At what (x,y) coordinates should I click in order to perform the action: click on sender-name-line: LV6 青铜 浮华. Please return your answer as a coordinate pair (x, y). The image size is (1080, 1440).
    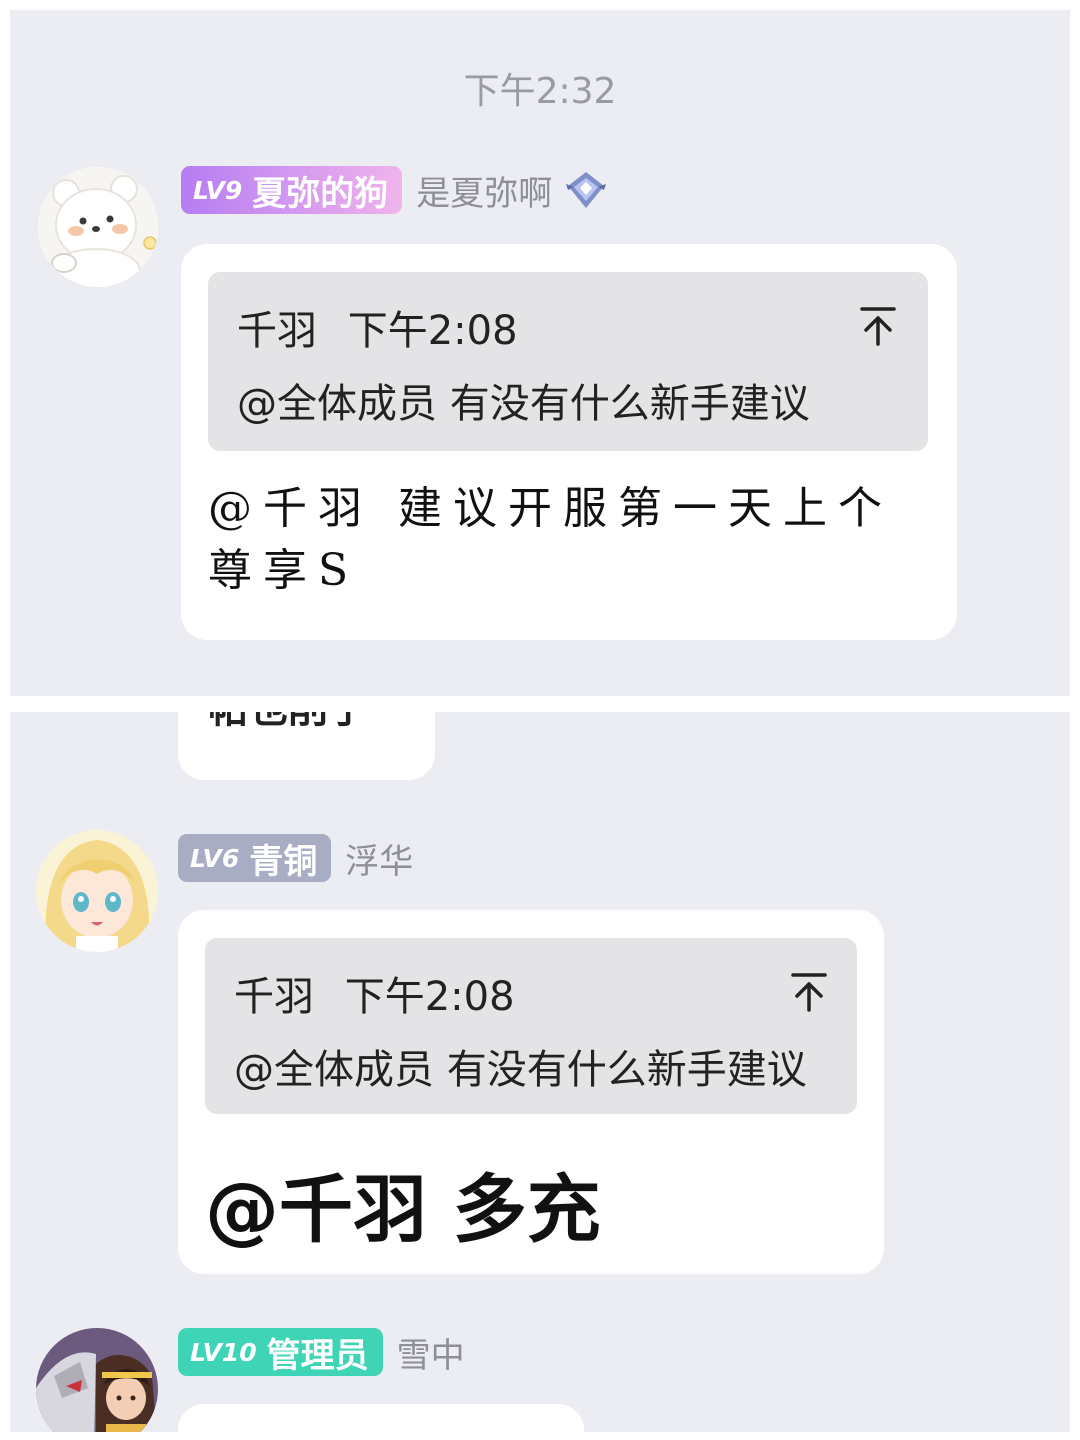
    Looking at the image, I should click on (295, 858).